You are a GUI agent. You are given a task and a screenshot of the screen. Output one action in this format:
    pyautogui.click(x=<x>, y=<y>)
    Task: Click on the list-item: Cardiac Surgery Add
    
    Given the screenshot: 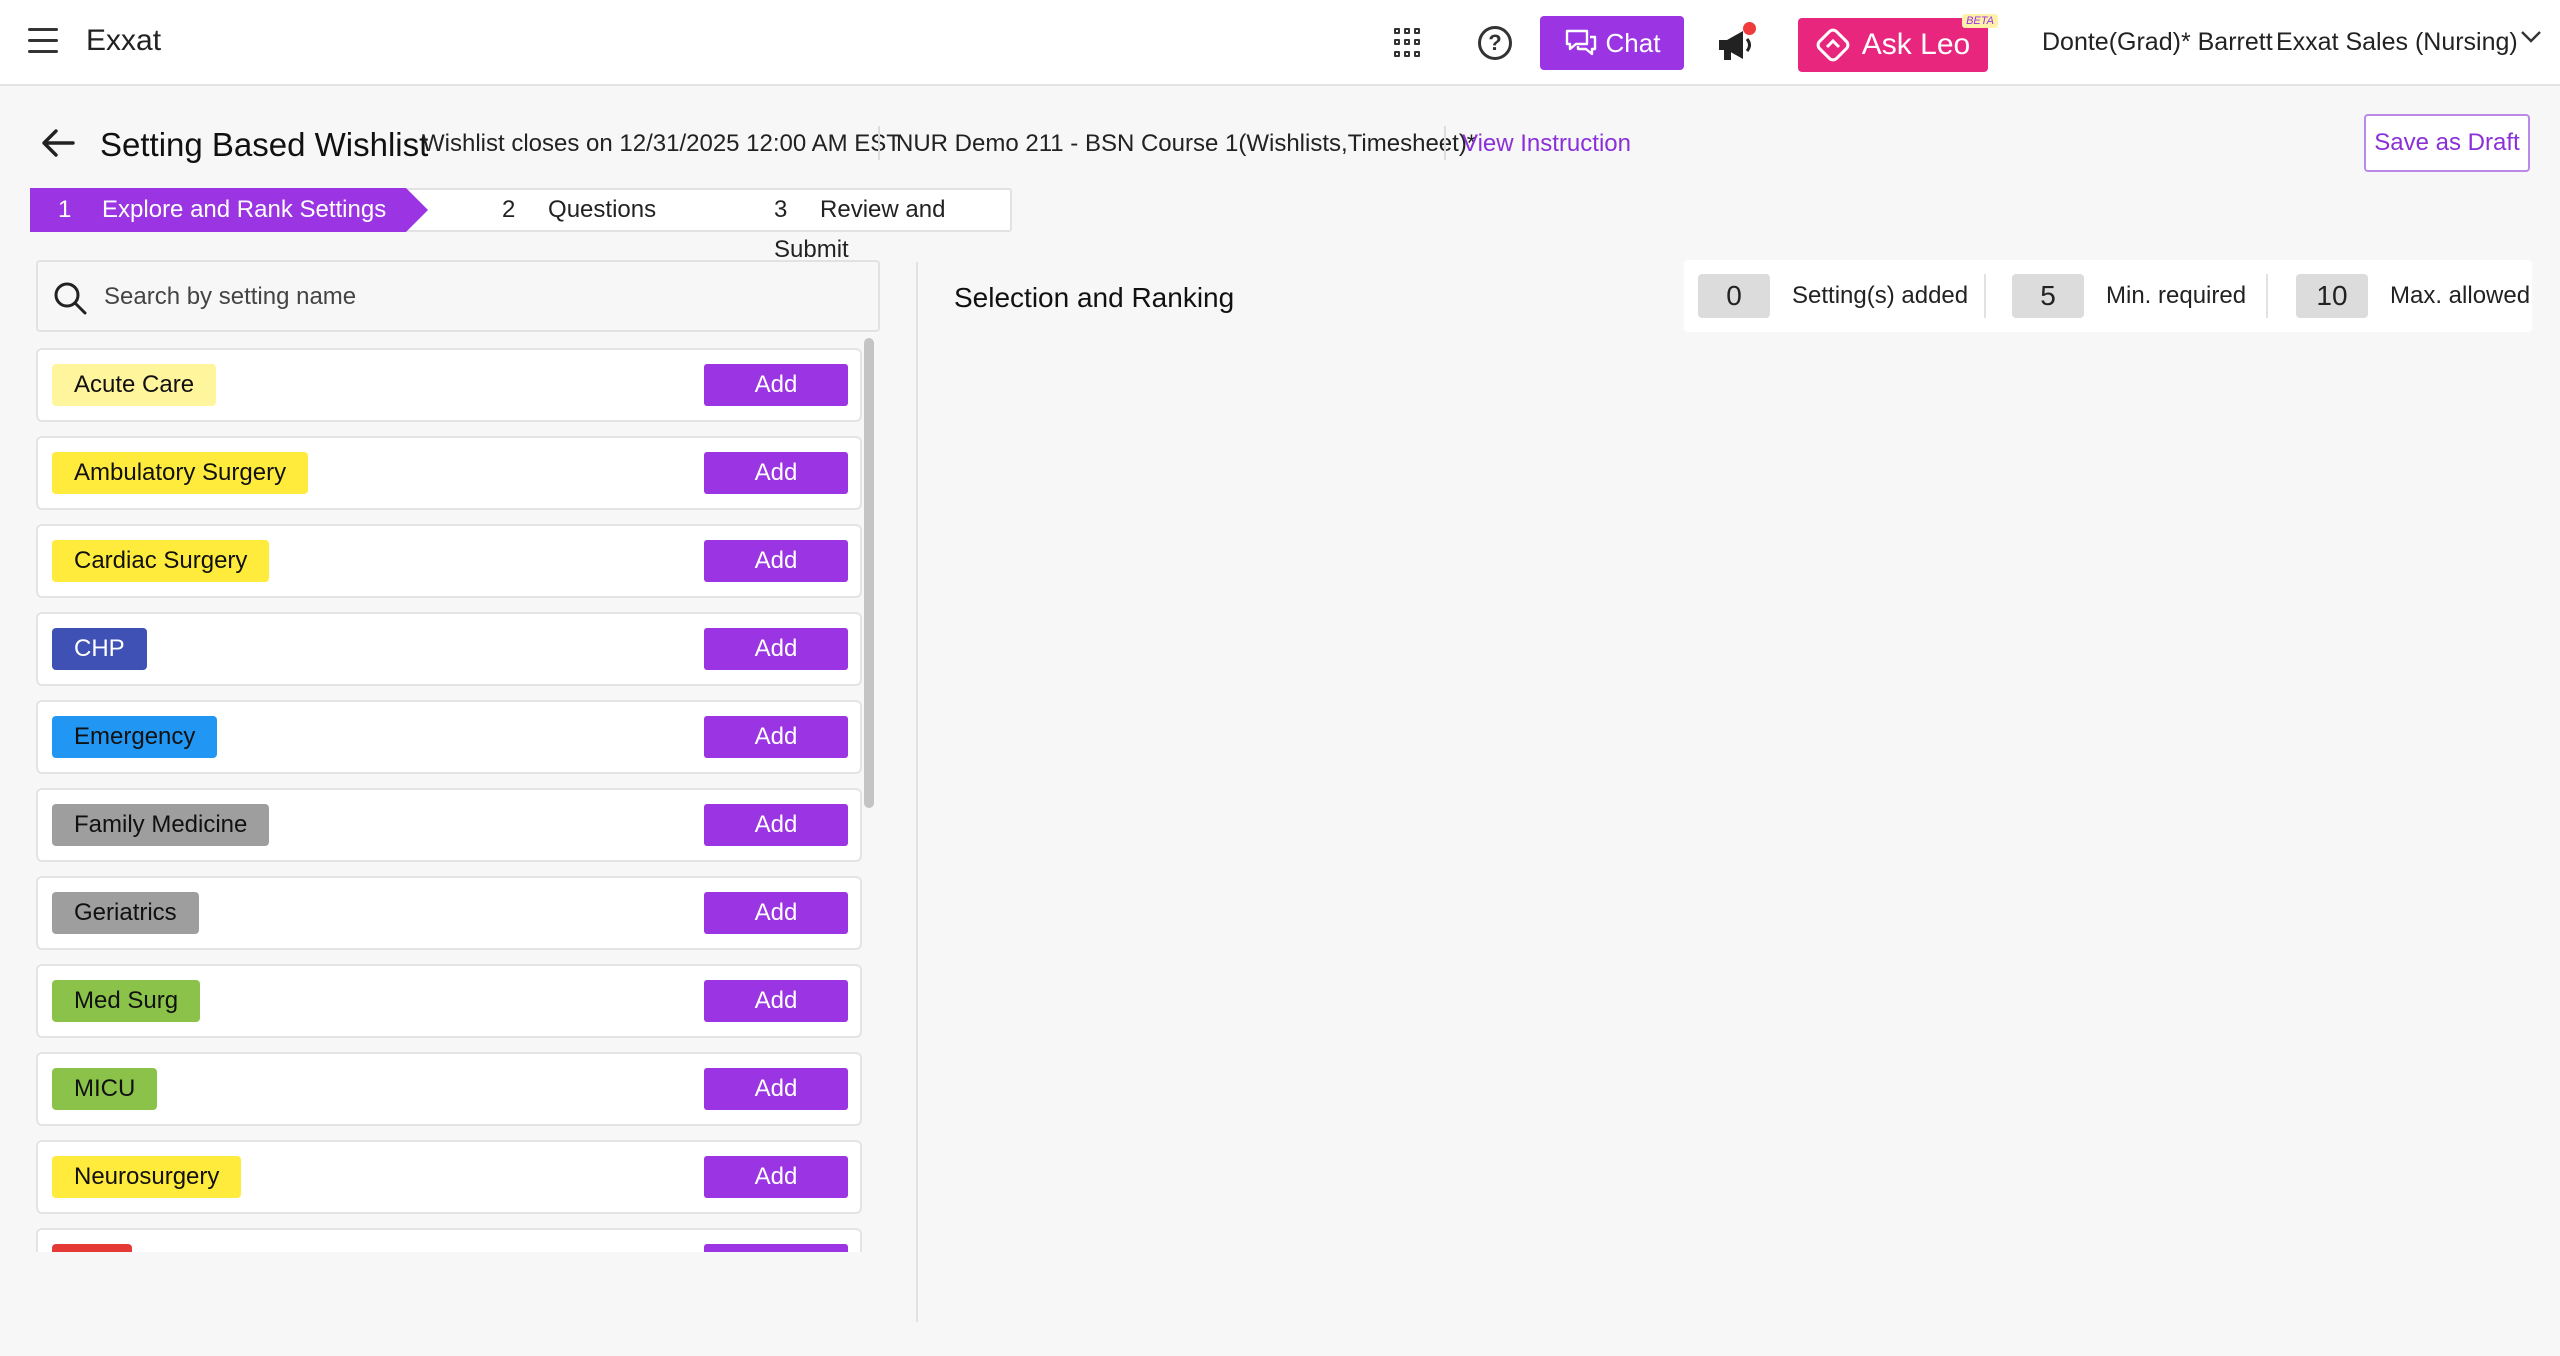 What is the action you would take?
    pyautogui.click(x=449, y=561)
    